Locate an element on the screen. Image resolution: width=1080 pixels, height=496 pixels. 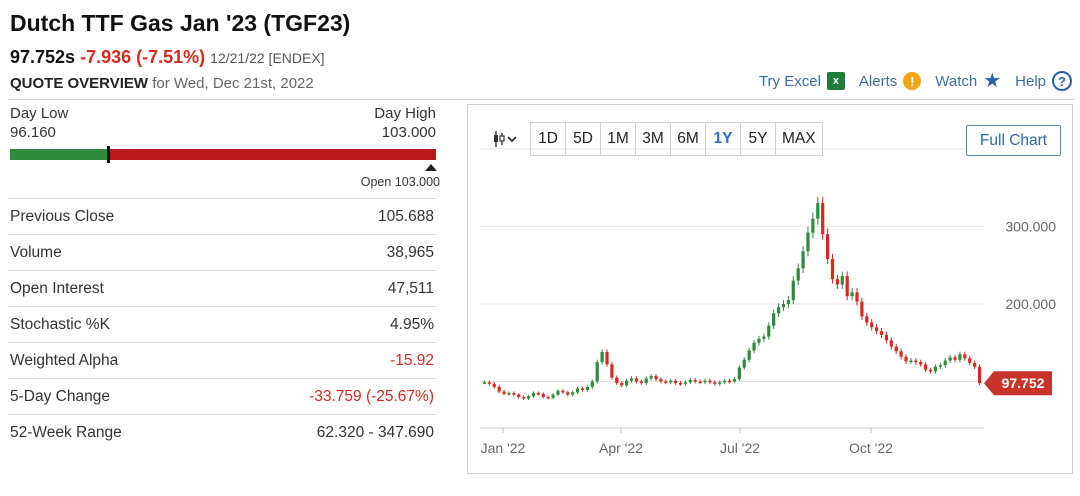
help-link: Help ? is located at coordinates (1043, 81).